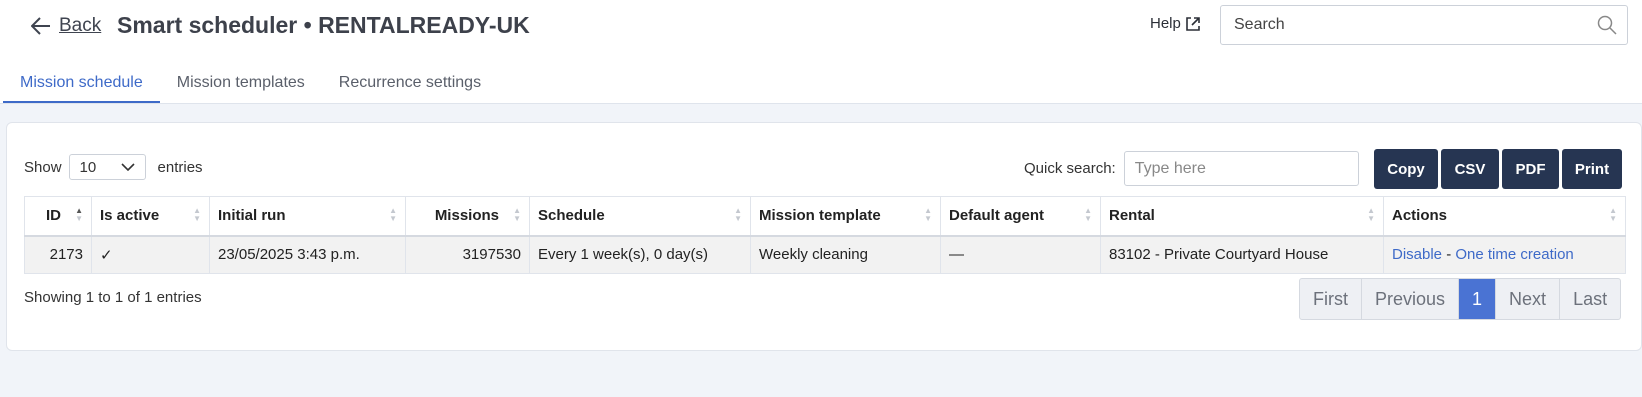  Describe the element at coordinates (1420, 216) in the screenshot. I see `column-header-label: Actions` at that location.